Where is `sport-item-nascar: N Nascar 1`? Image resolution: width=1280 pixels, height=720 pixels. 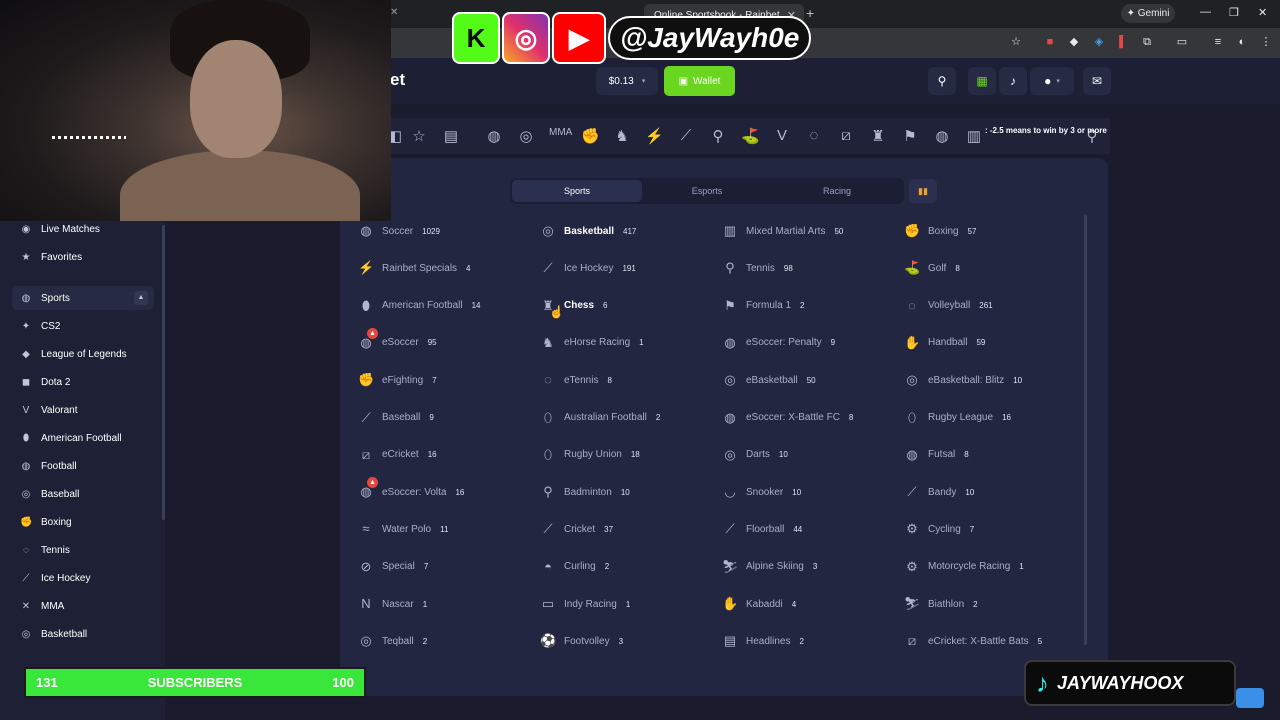
sport-item-nascar: N Nascar 1 is located at coordinates (392, 604).